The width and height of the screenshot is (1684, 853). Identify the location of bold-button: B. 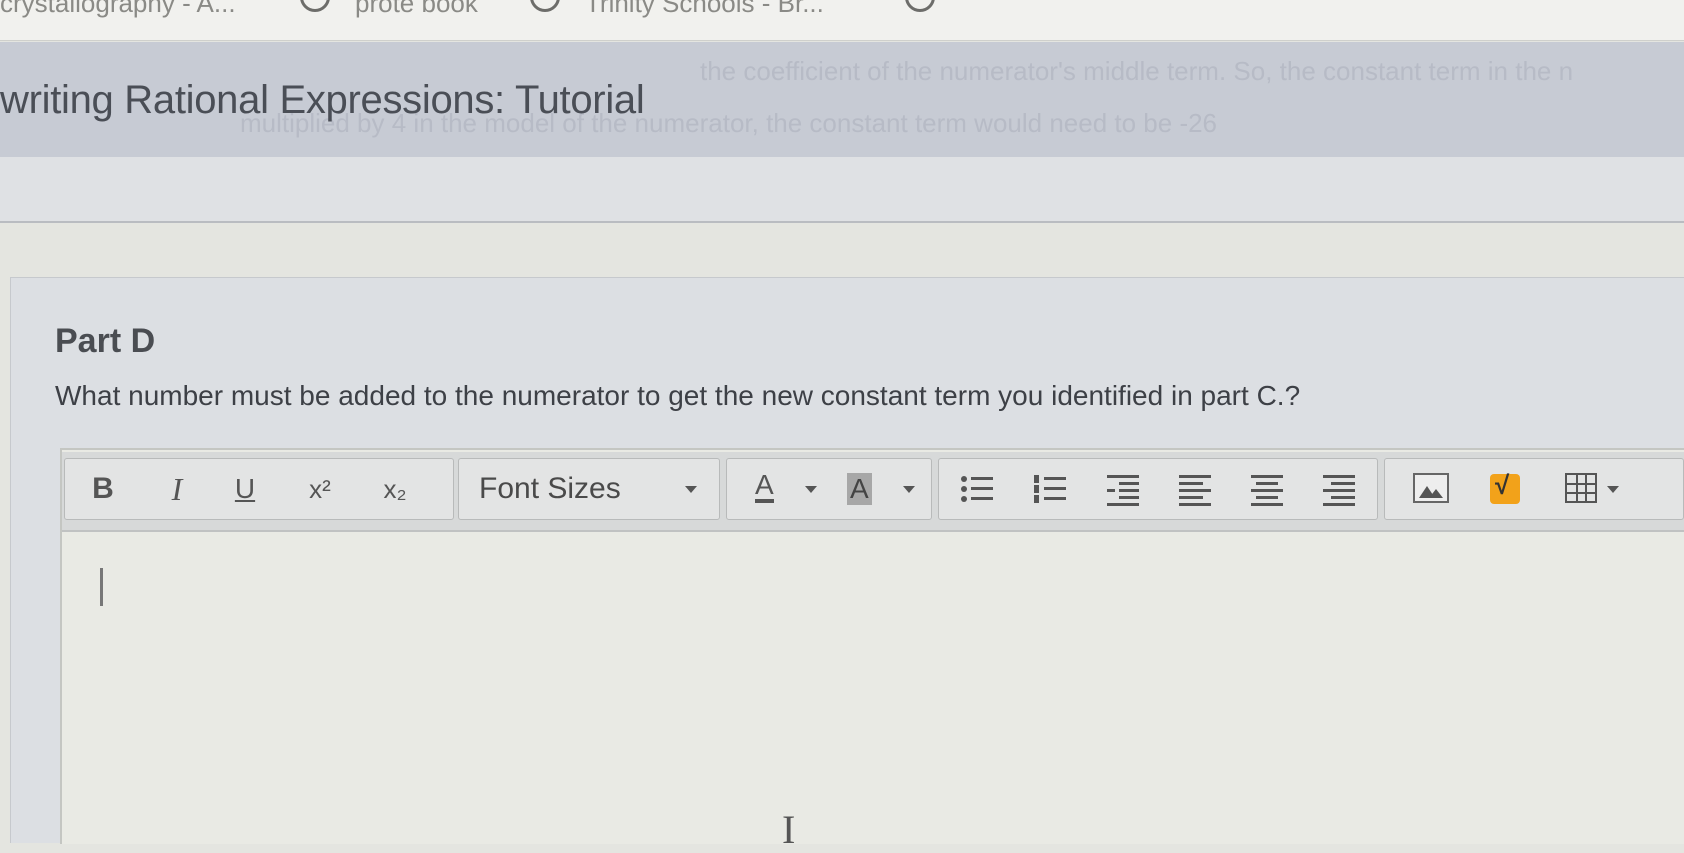
(103, 489).